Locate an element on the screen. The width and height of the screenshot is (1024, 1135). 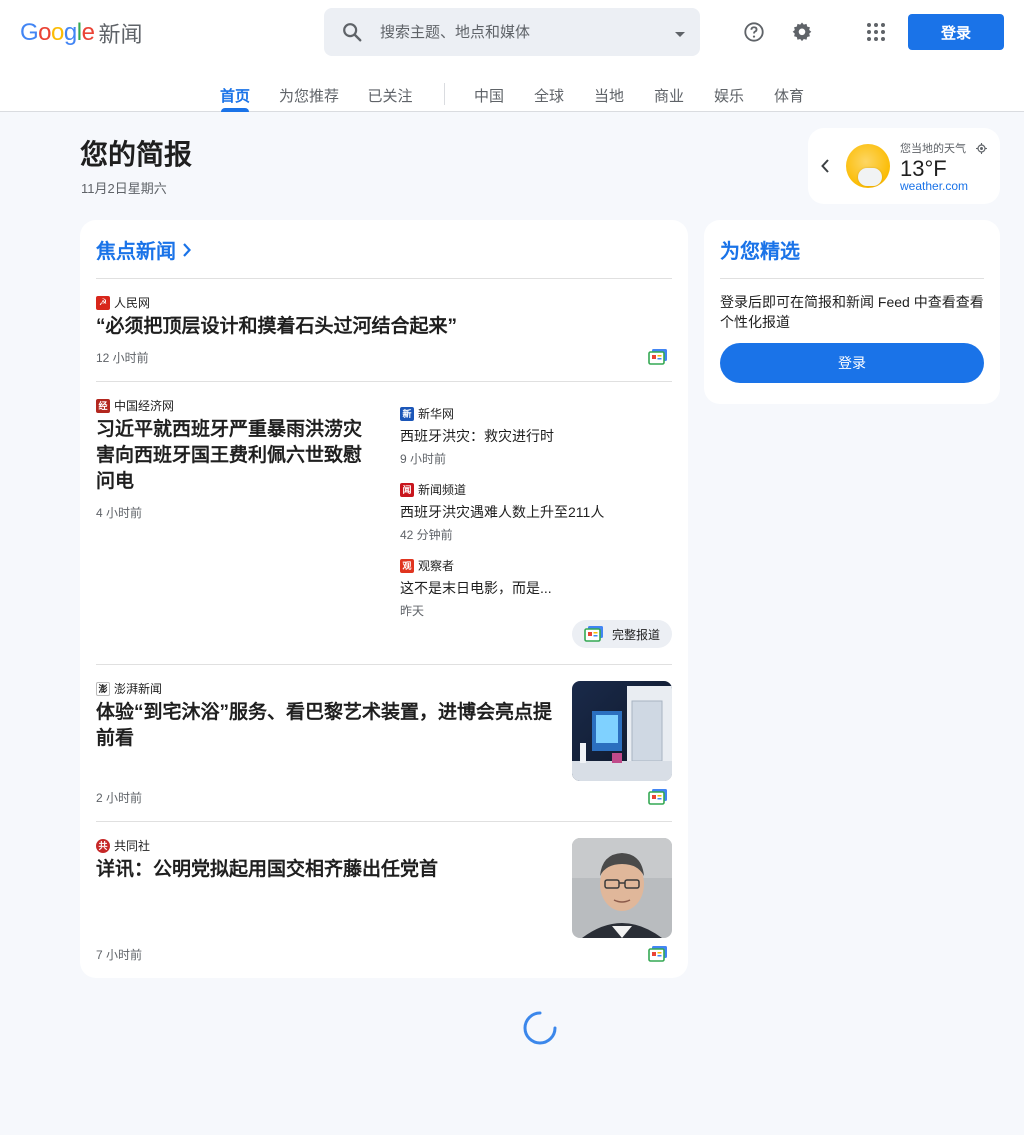
story-headline: “必须把顶层设计和摸着石头过河结合起来” is located at coordinates (376, 327).